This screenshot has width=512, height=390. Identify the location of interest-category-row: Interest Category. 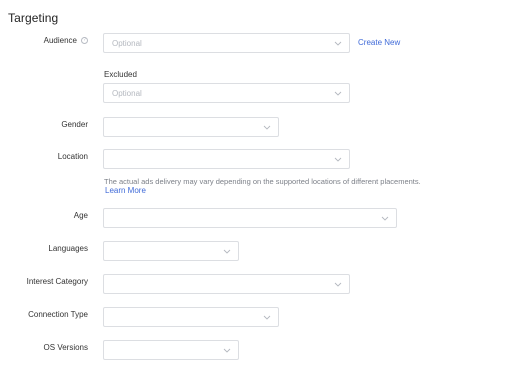
(256, 284).